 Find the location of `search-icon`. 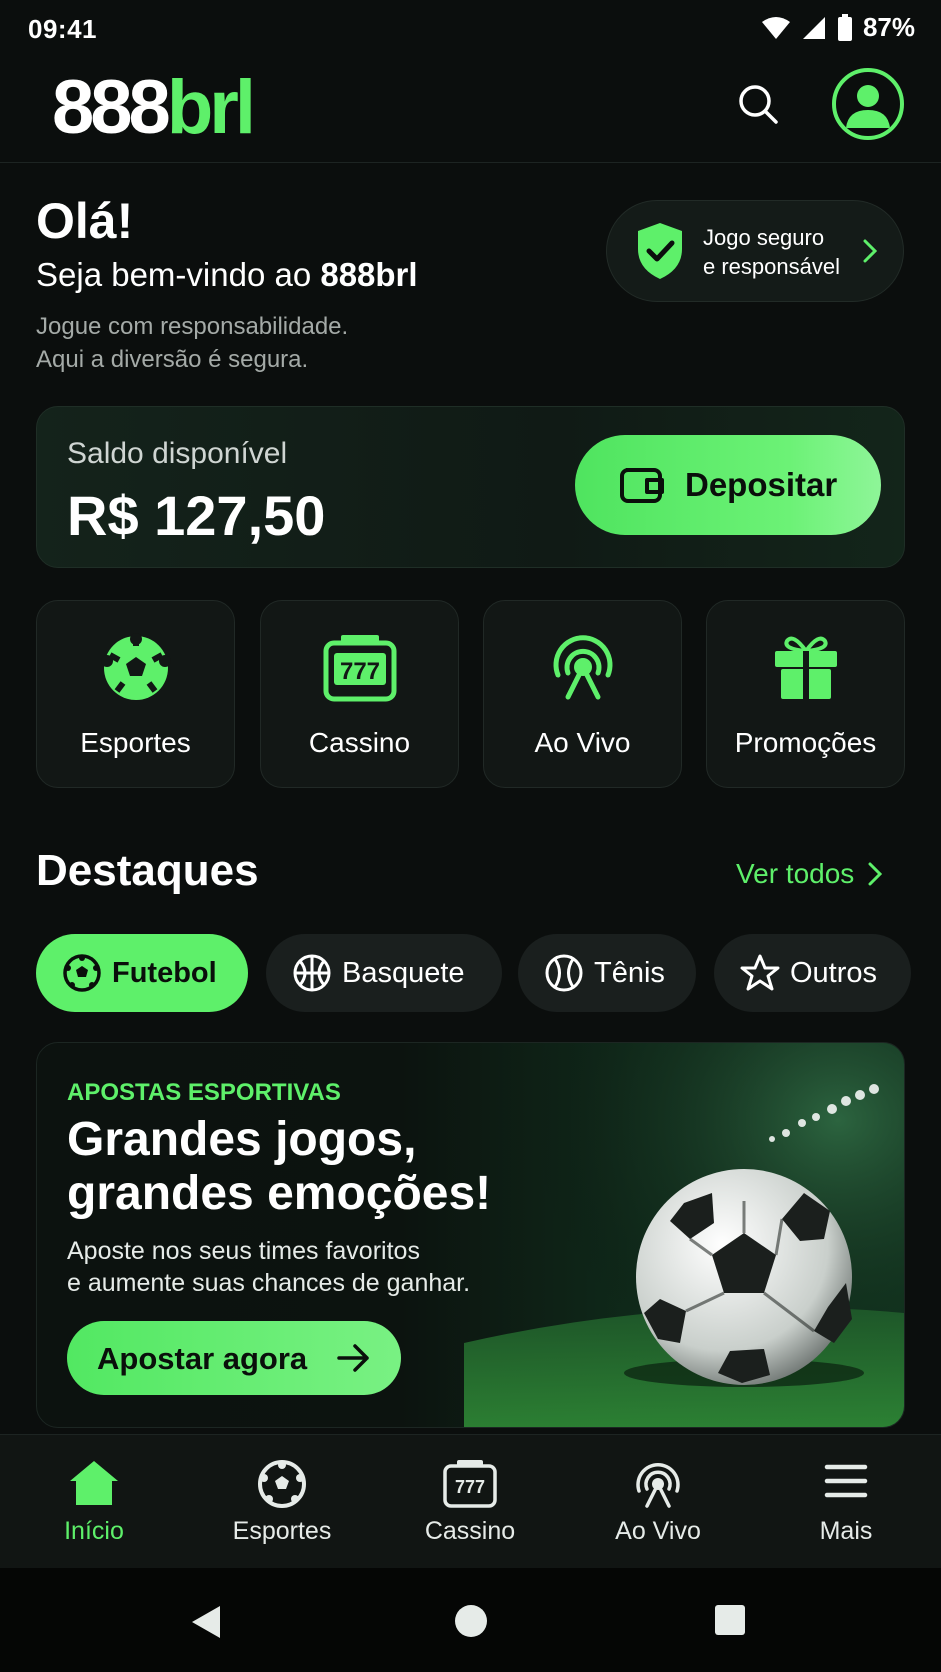

search-icon is located at coordinates (758, 104).